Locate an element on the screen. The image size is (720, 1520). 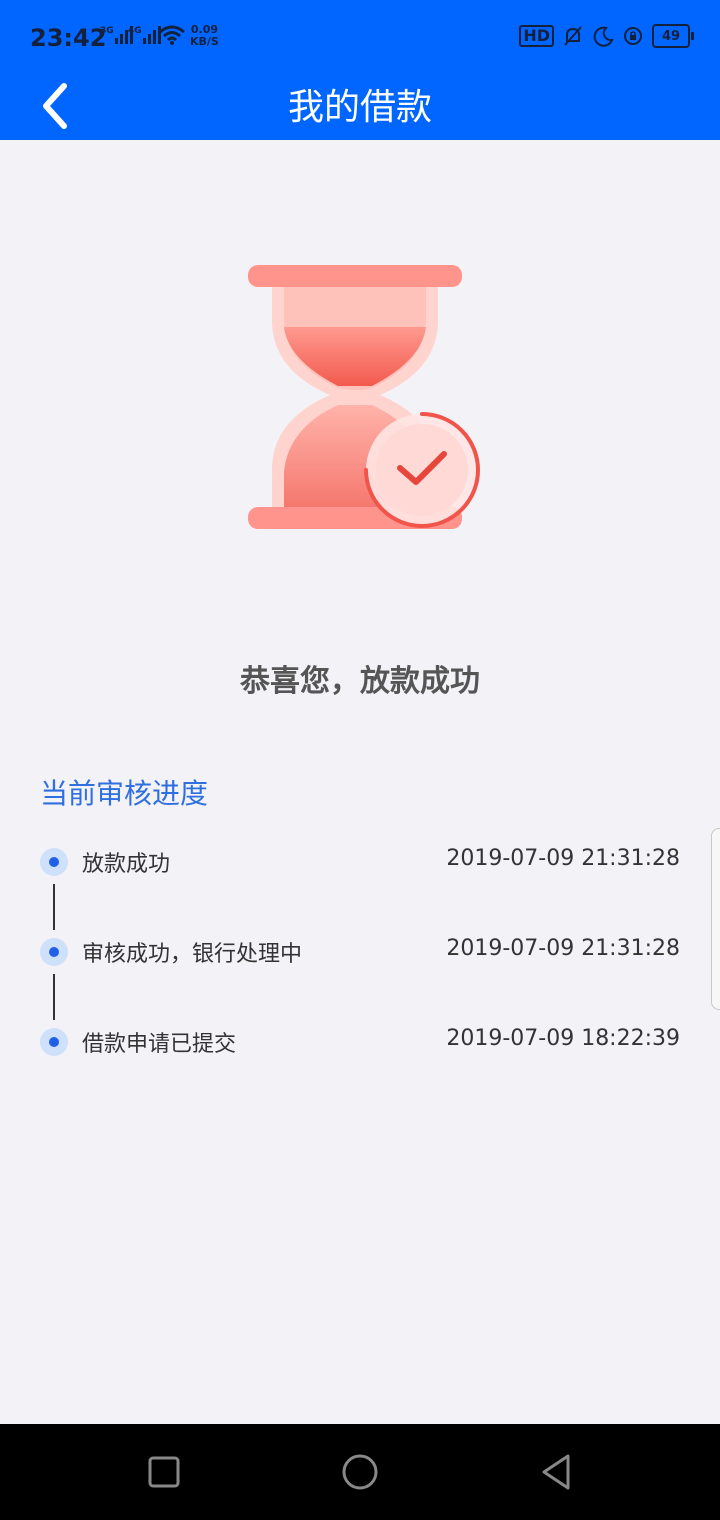
header-bar: 我的借款 is located at coordinates (360, 106).